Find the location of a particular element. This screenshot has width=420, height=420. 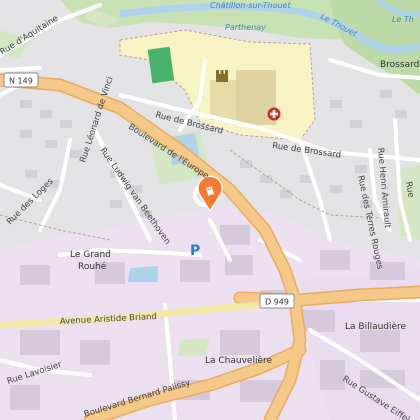

place-label-le-grand: Le Grand is located at coordinates (90, 255).